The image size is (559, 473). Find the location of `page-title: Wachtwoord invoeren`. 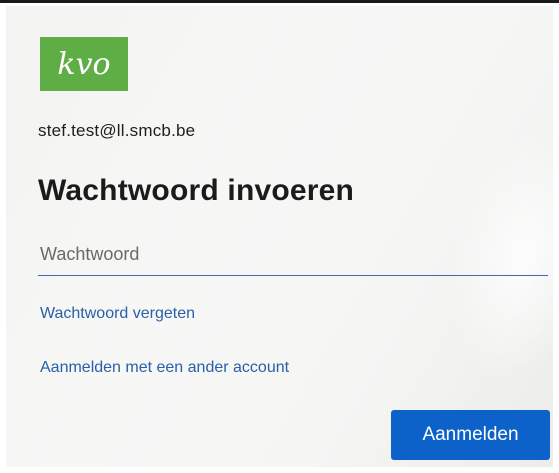

page-title: Wachtwoord invoeren is located at coordinates (196, 190).